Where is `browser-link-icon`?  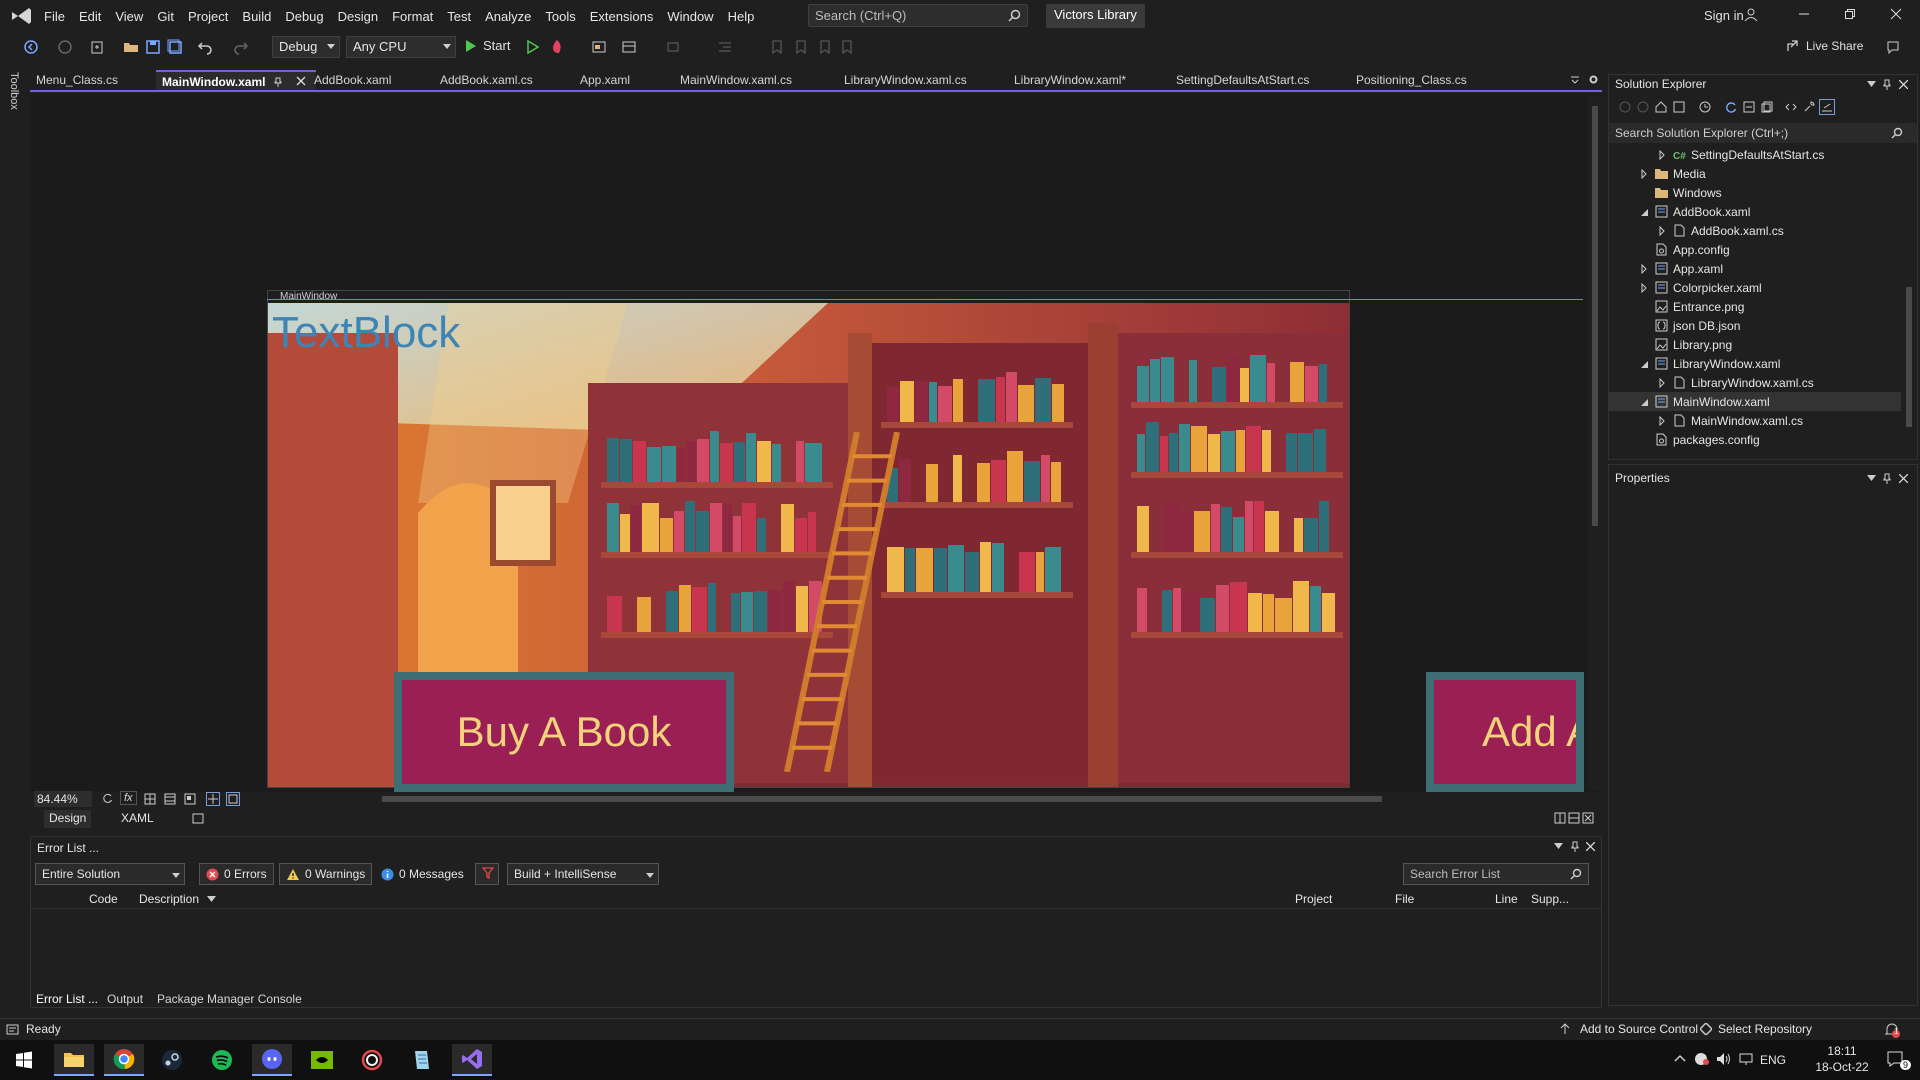 browser-link-icon is located at coordinates (599, 47).